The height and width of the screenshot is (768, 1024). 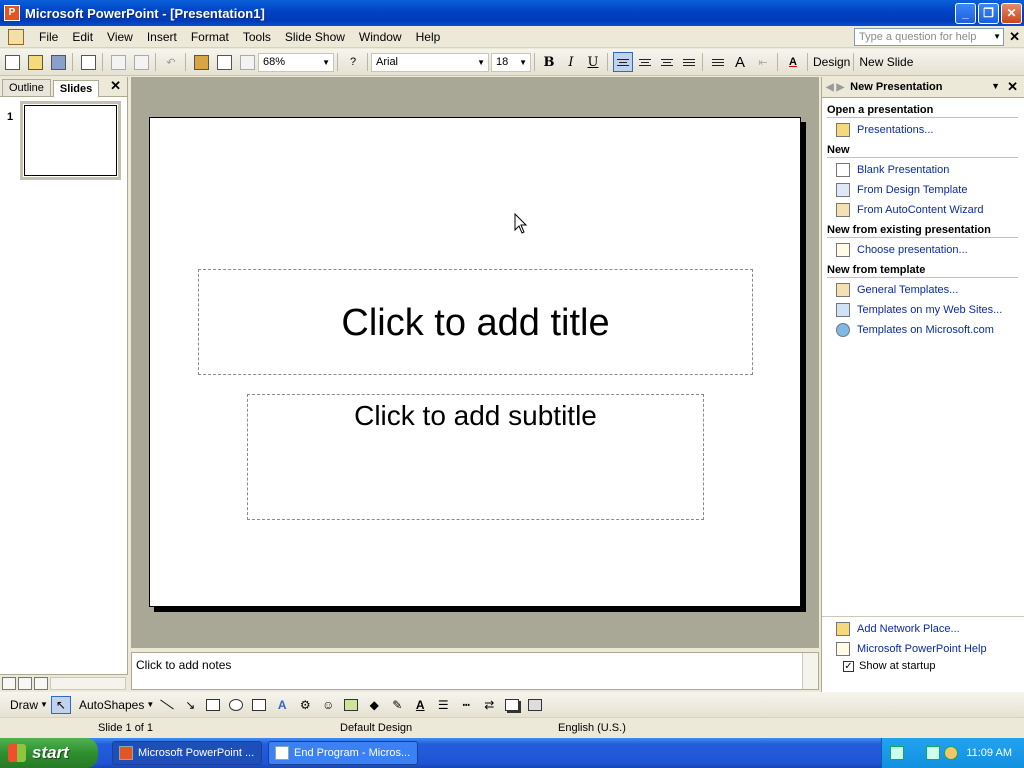 What do you see at coordinates (897, 753) in the screenshot?
I see `keyboard-icon` at bounding box center [897, 753].